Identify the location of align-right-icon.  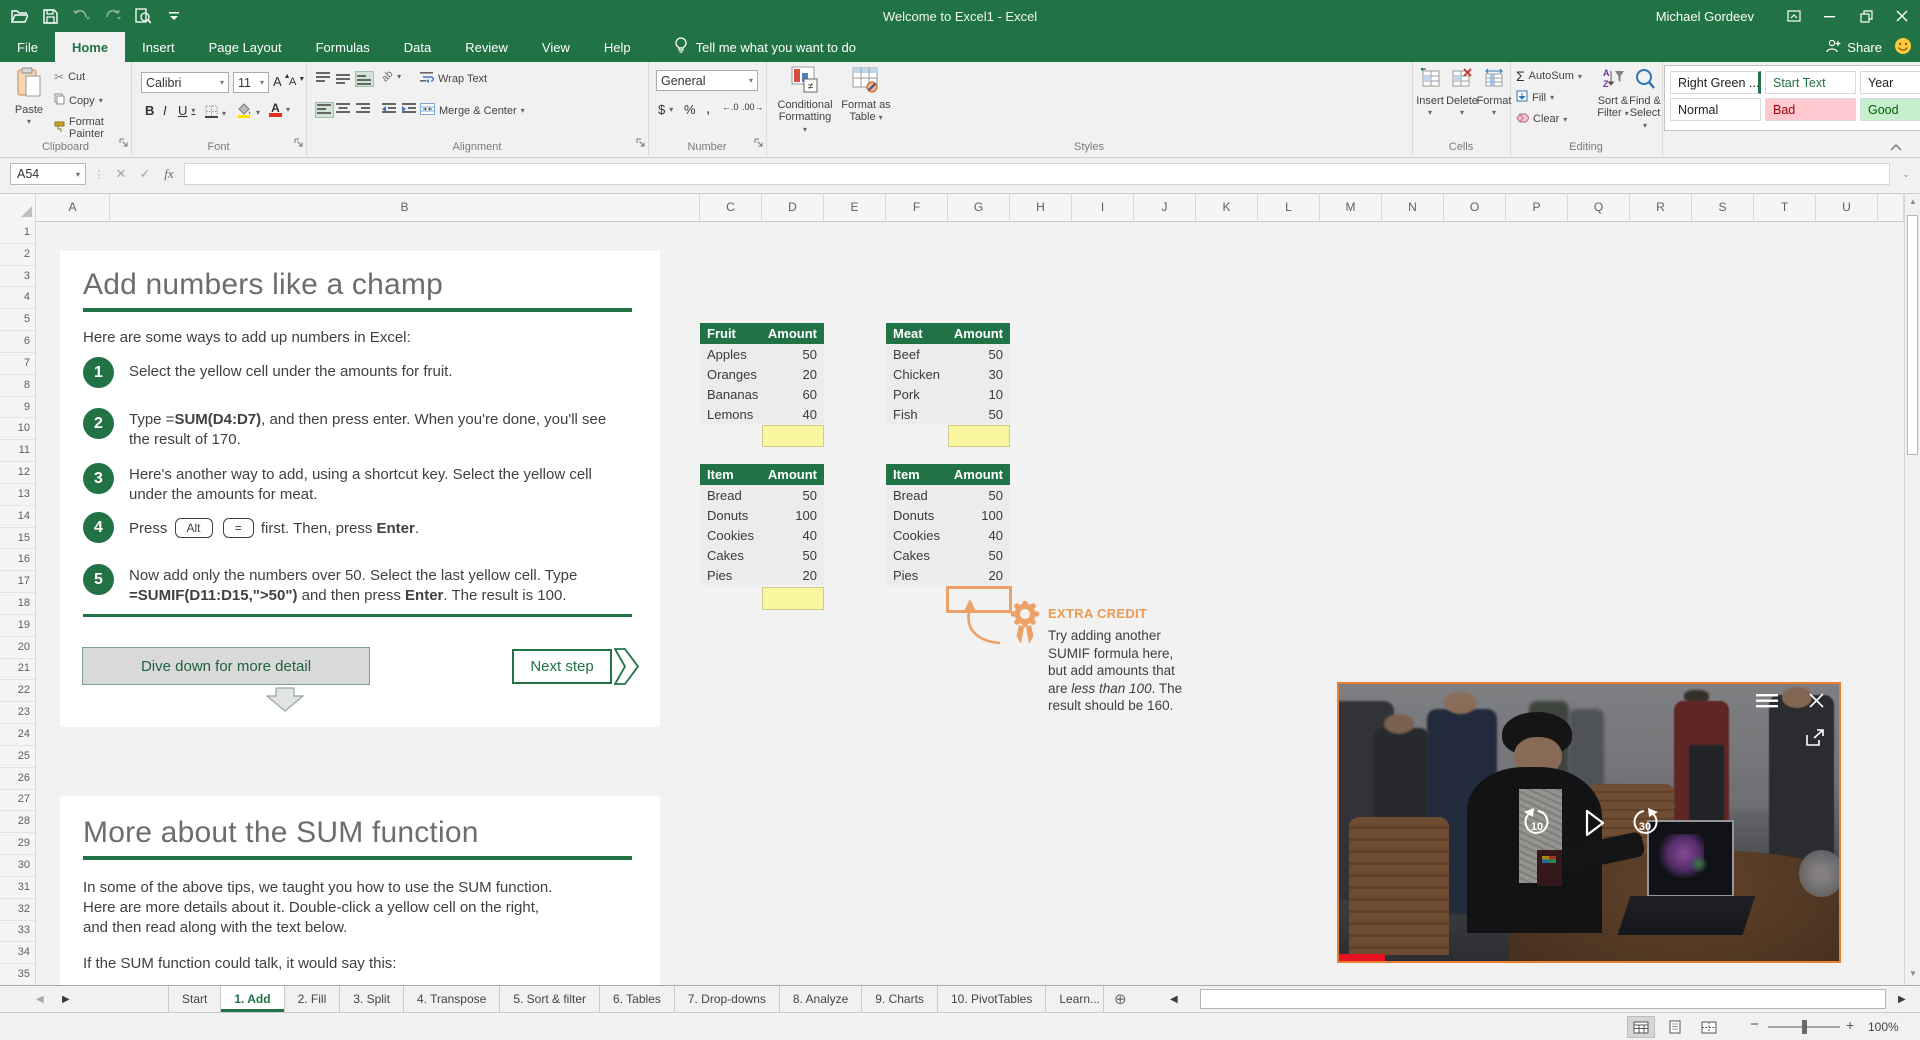
(363, 109).